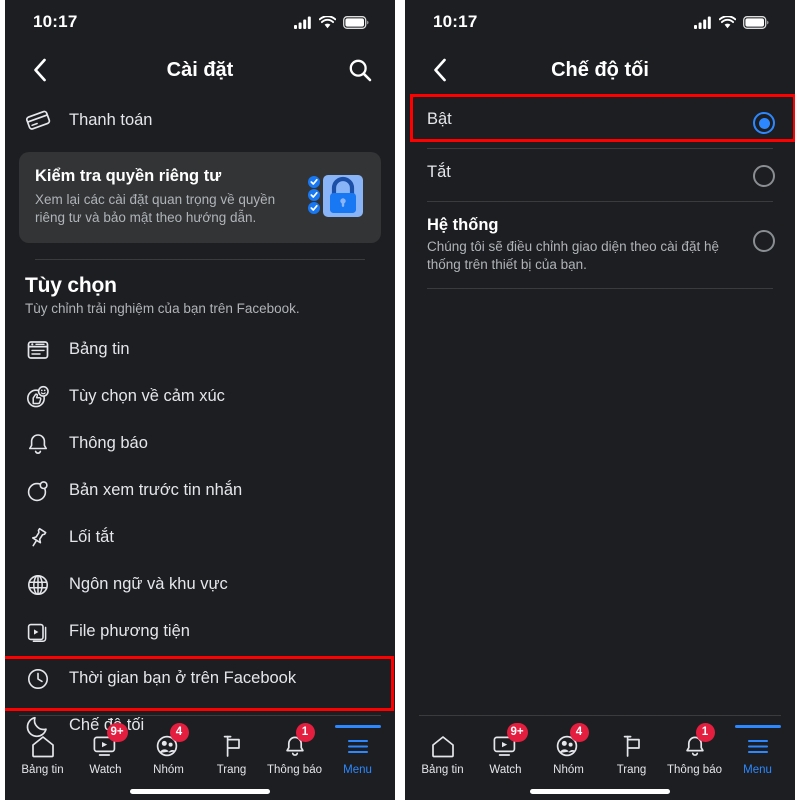  What do you see at coordinates (147, 396) in the screenshot?
I see `menu-item-label: Tùy chọn về cảm xúc` at bounding box center [147, 396].